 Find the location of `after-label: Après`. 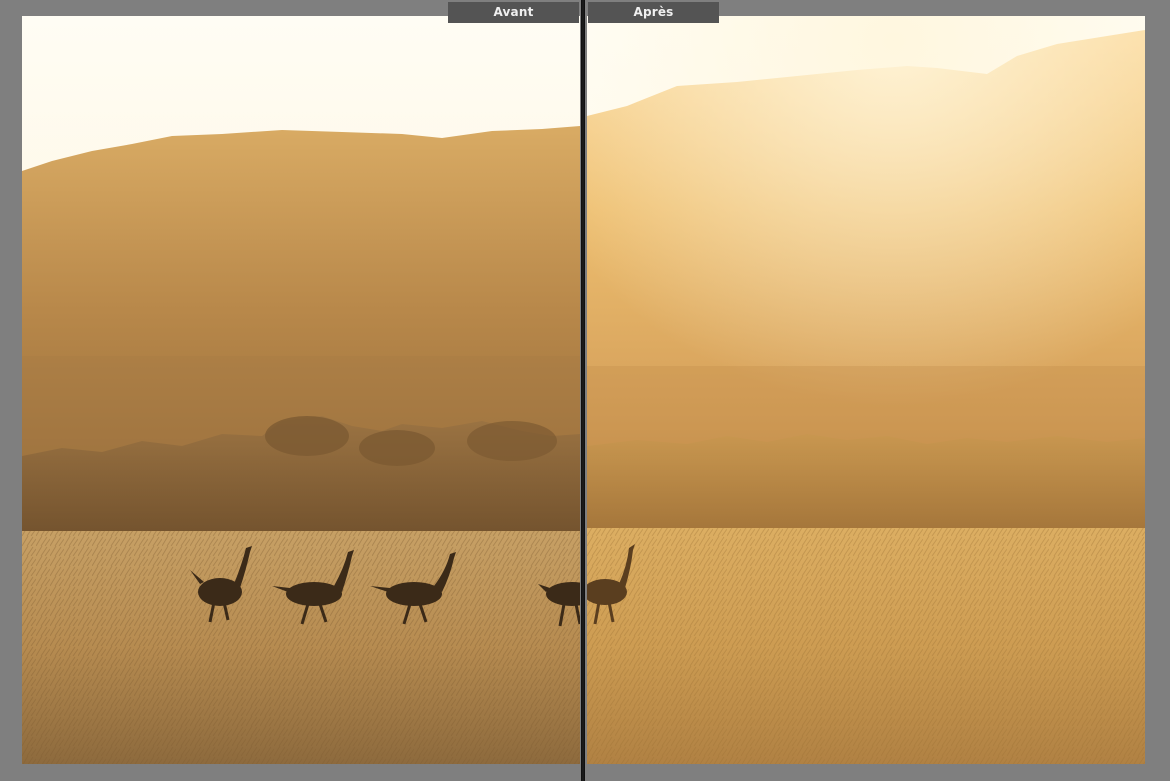

after-label: Après is located at coordinates (653, 12).